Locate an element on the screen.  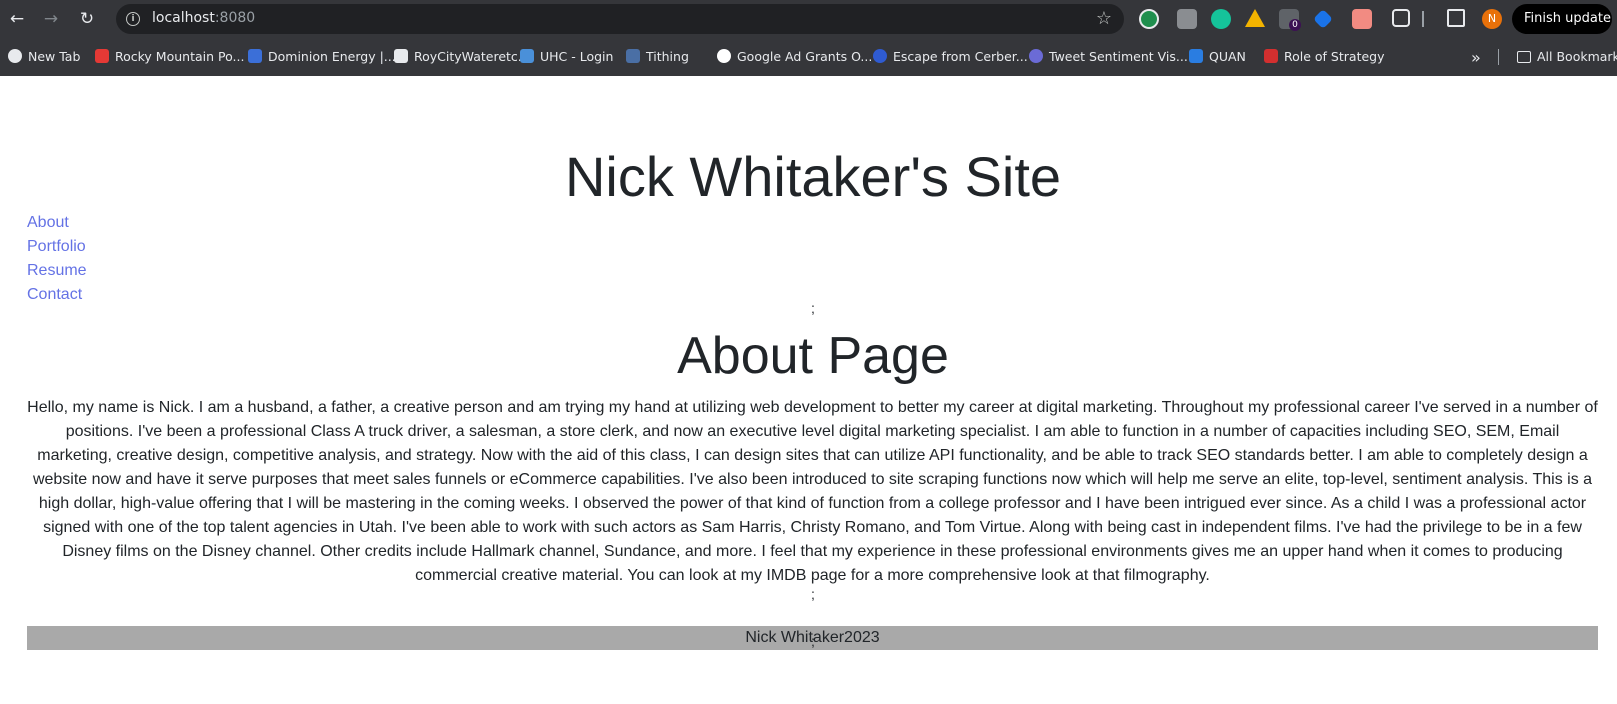
address-bar: i localhost:8080 ☆ is located at coordinates (620, 19).